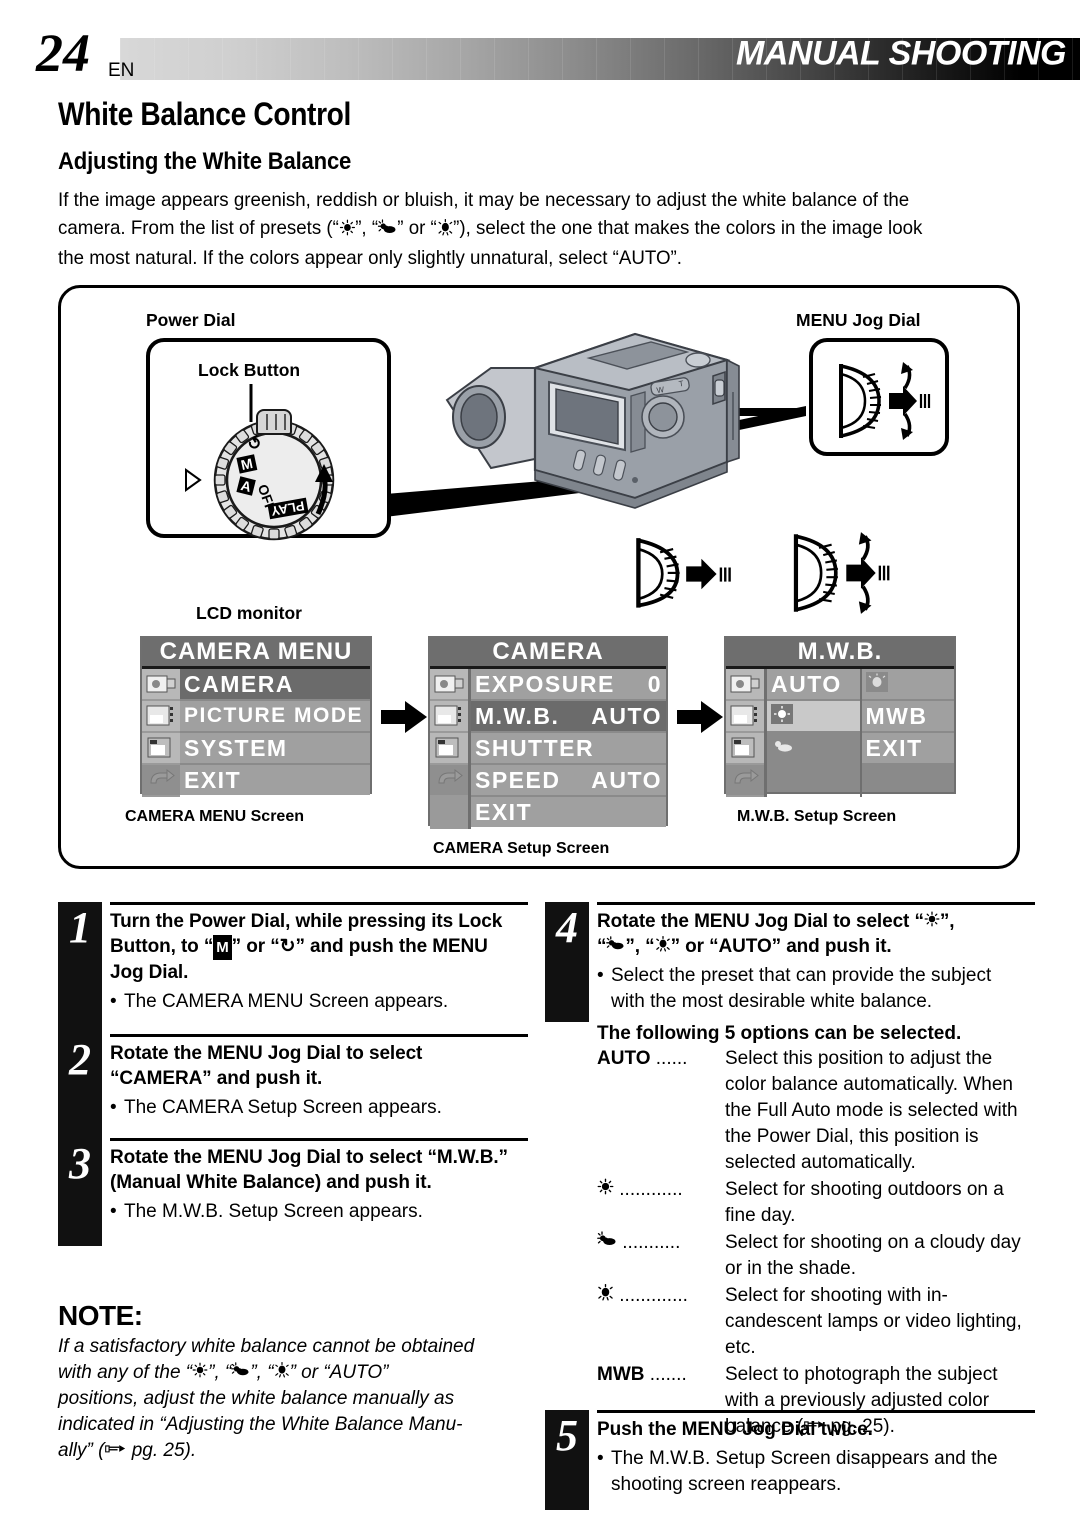  I want to click on exposure-value: 0, so click(654, 683).